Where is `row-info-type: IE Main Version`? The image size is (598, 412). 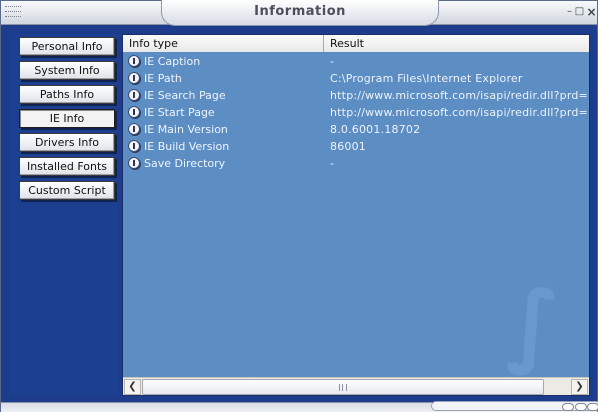 row-info-type: IE Main Version is located at coordinates (186, 129).